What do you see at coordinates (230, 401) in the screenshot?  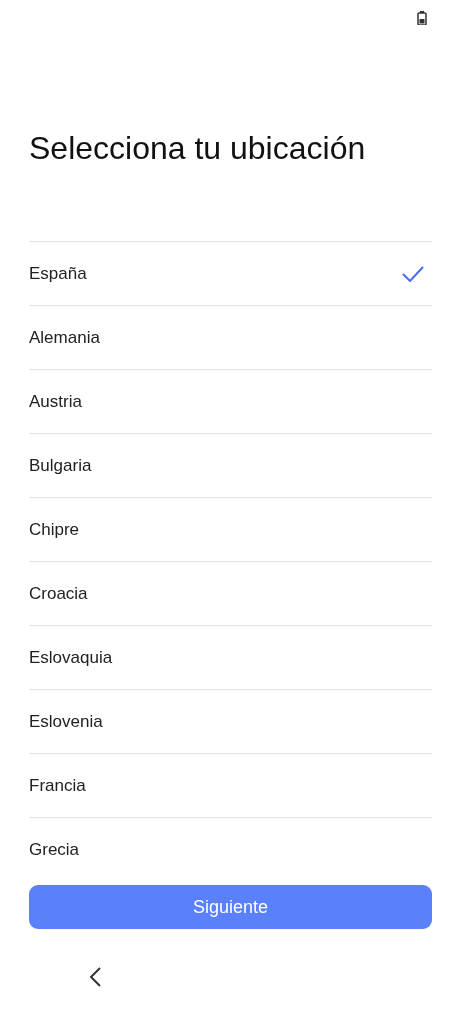 I see `country-item: Austria` at bounding box center [230, 401].